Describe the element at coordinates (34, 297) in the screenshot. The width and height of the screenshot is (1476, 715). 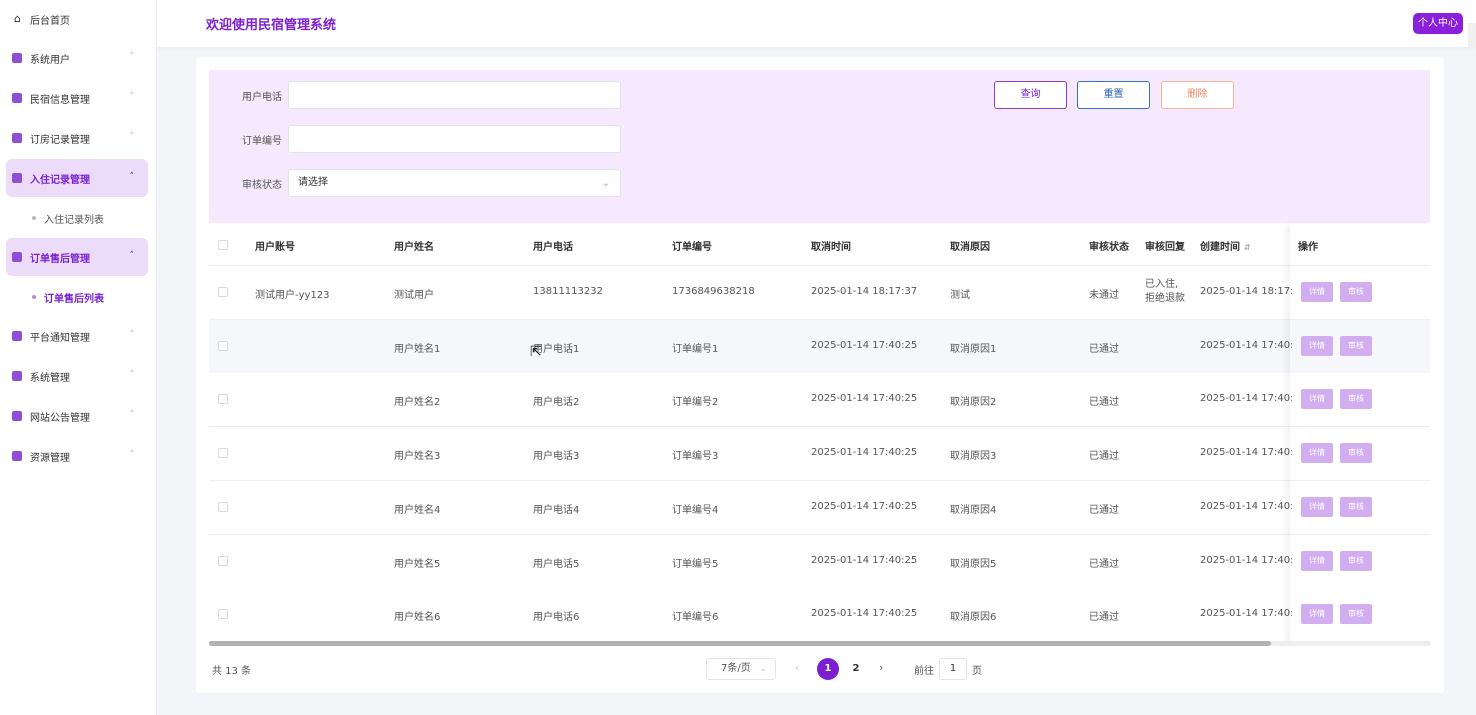
I see `bullet-icon` at that location.